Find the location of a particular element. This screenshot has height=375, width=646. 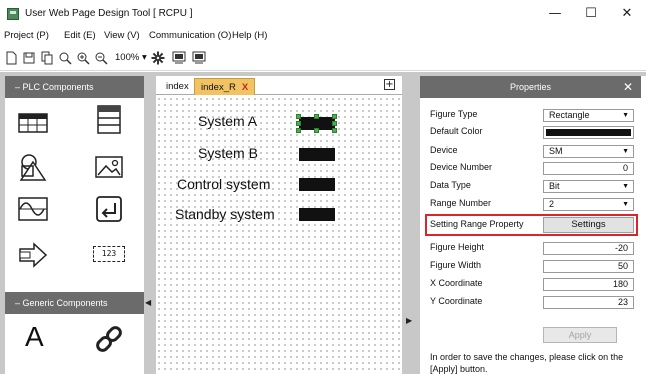

label-x-coordinate: X Coordinate is located at coordinates (456, 283).